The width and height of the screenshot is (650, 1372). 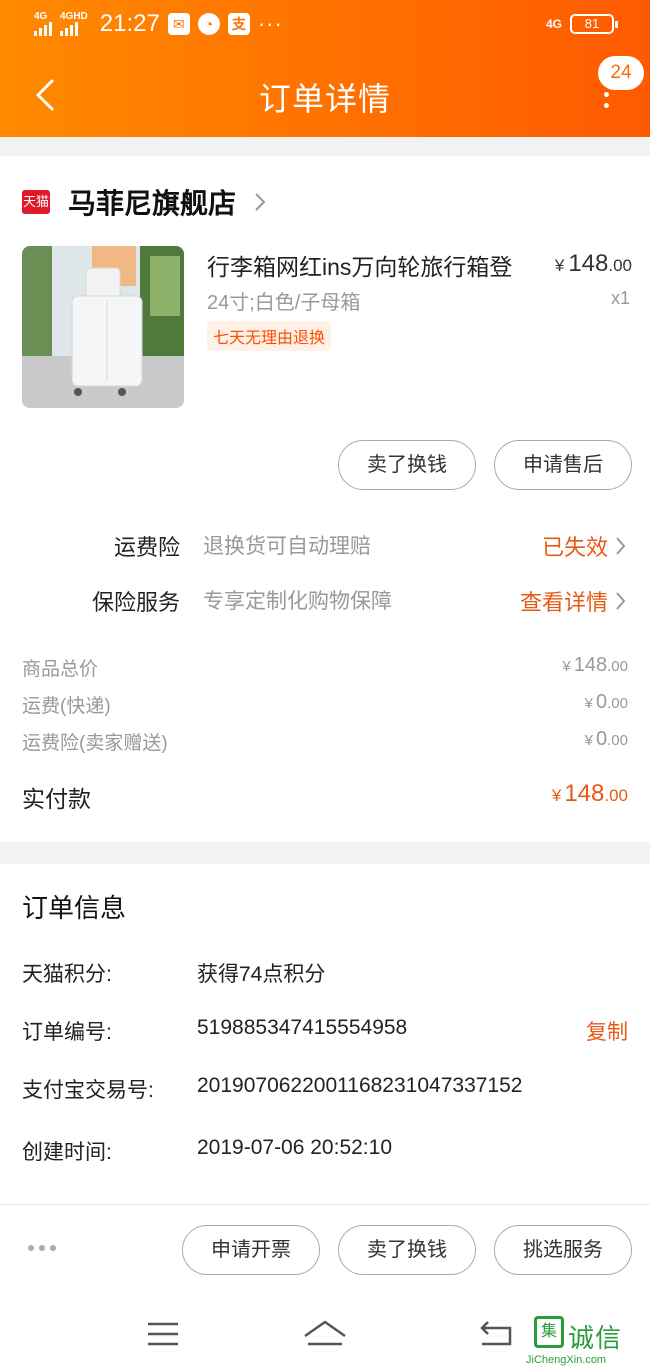 What do you see at coordinates (564, 601) in the screenshot?
I see `insurance-details-link: 查看详情` at bounding box center [564, 601].